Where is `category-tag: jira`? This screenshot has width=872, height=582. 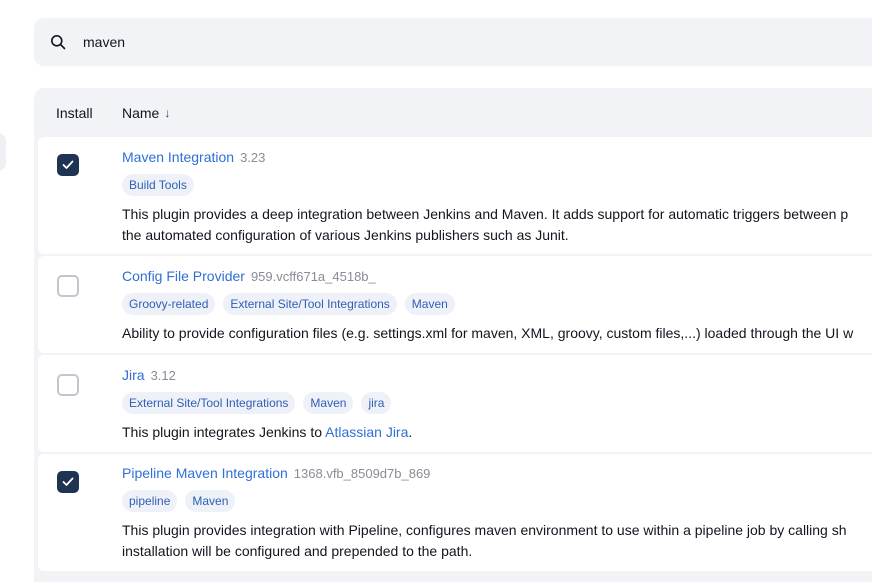 category-tag: jira is located at coordinates (376, 403).